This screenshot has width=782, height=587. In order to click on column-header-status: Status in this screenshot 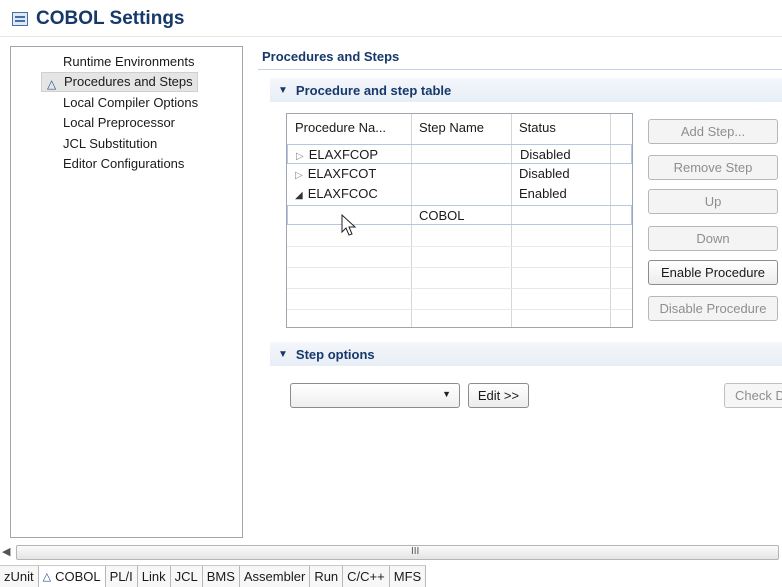, I will do `click(561, 128)`.